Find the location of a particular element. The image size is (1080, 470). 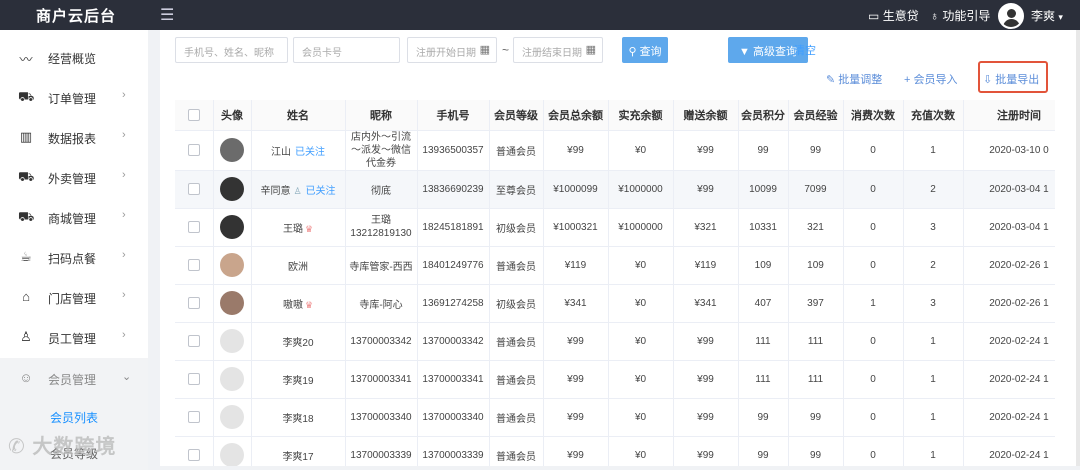

sidebar-item-label: 商城管理 is located at coordinates (72, 219).